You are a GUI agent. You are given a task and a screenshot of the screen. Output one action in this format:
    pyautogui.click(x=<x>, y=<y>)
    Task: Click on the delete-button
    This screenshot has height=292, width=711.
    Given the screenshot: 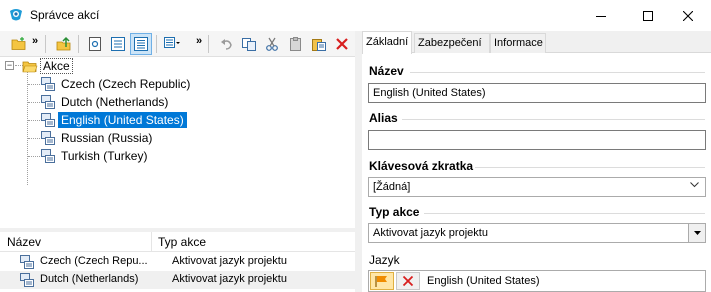 What is the action you would take?
    pyautogui.click(x=342, y=44)
    